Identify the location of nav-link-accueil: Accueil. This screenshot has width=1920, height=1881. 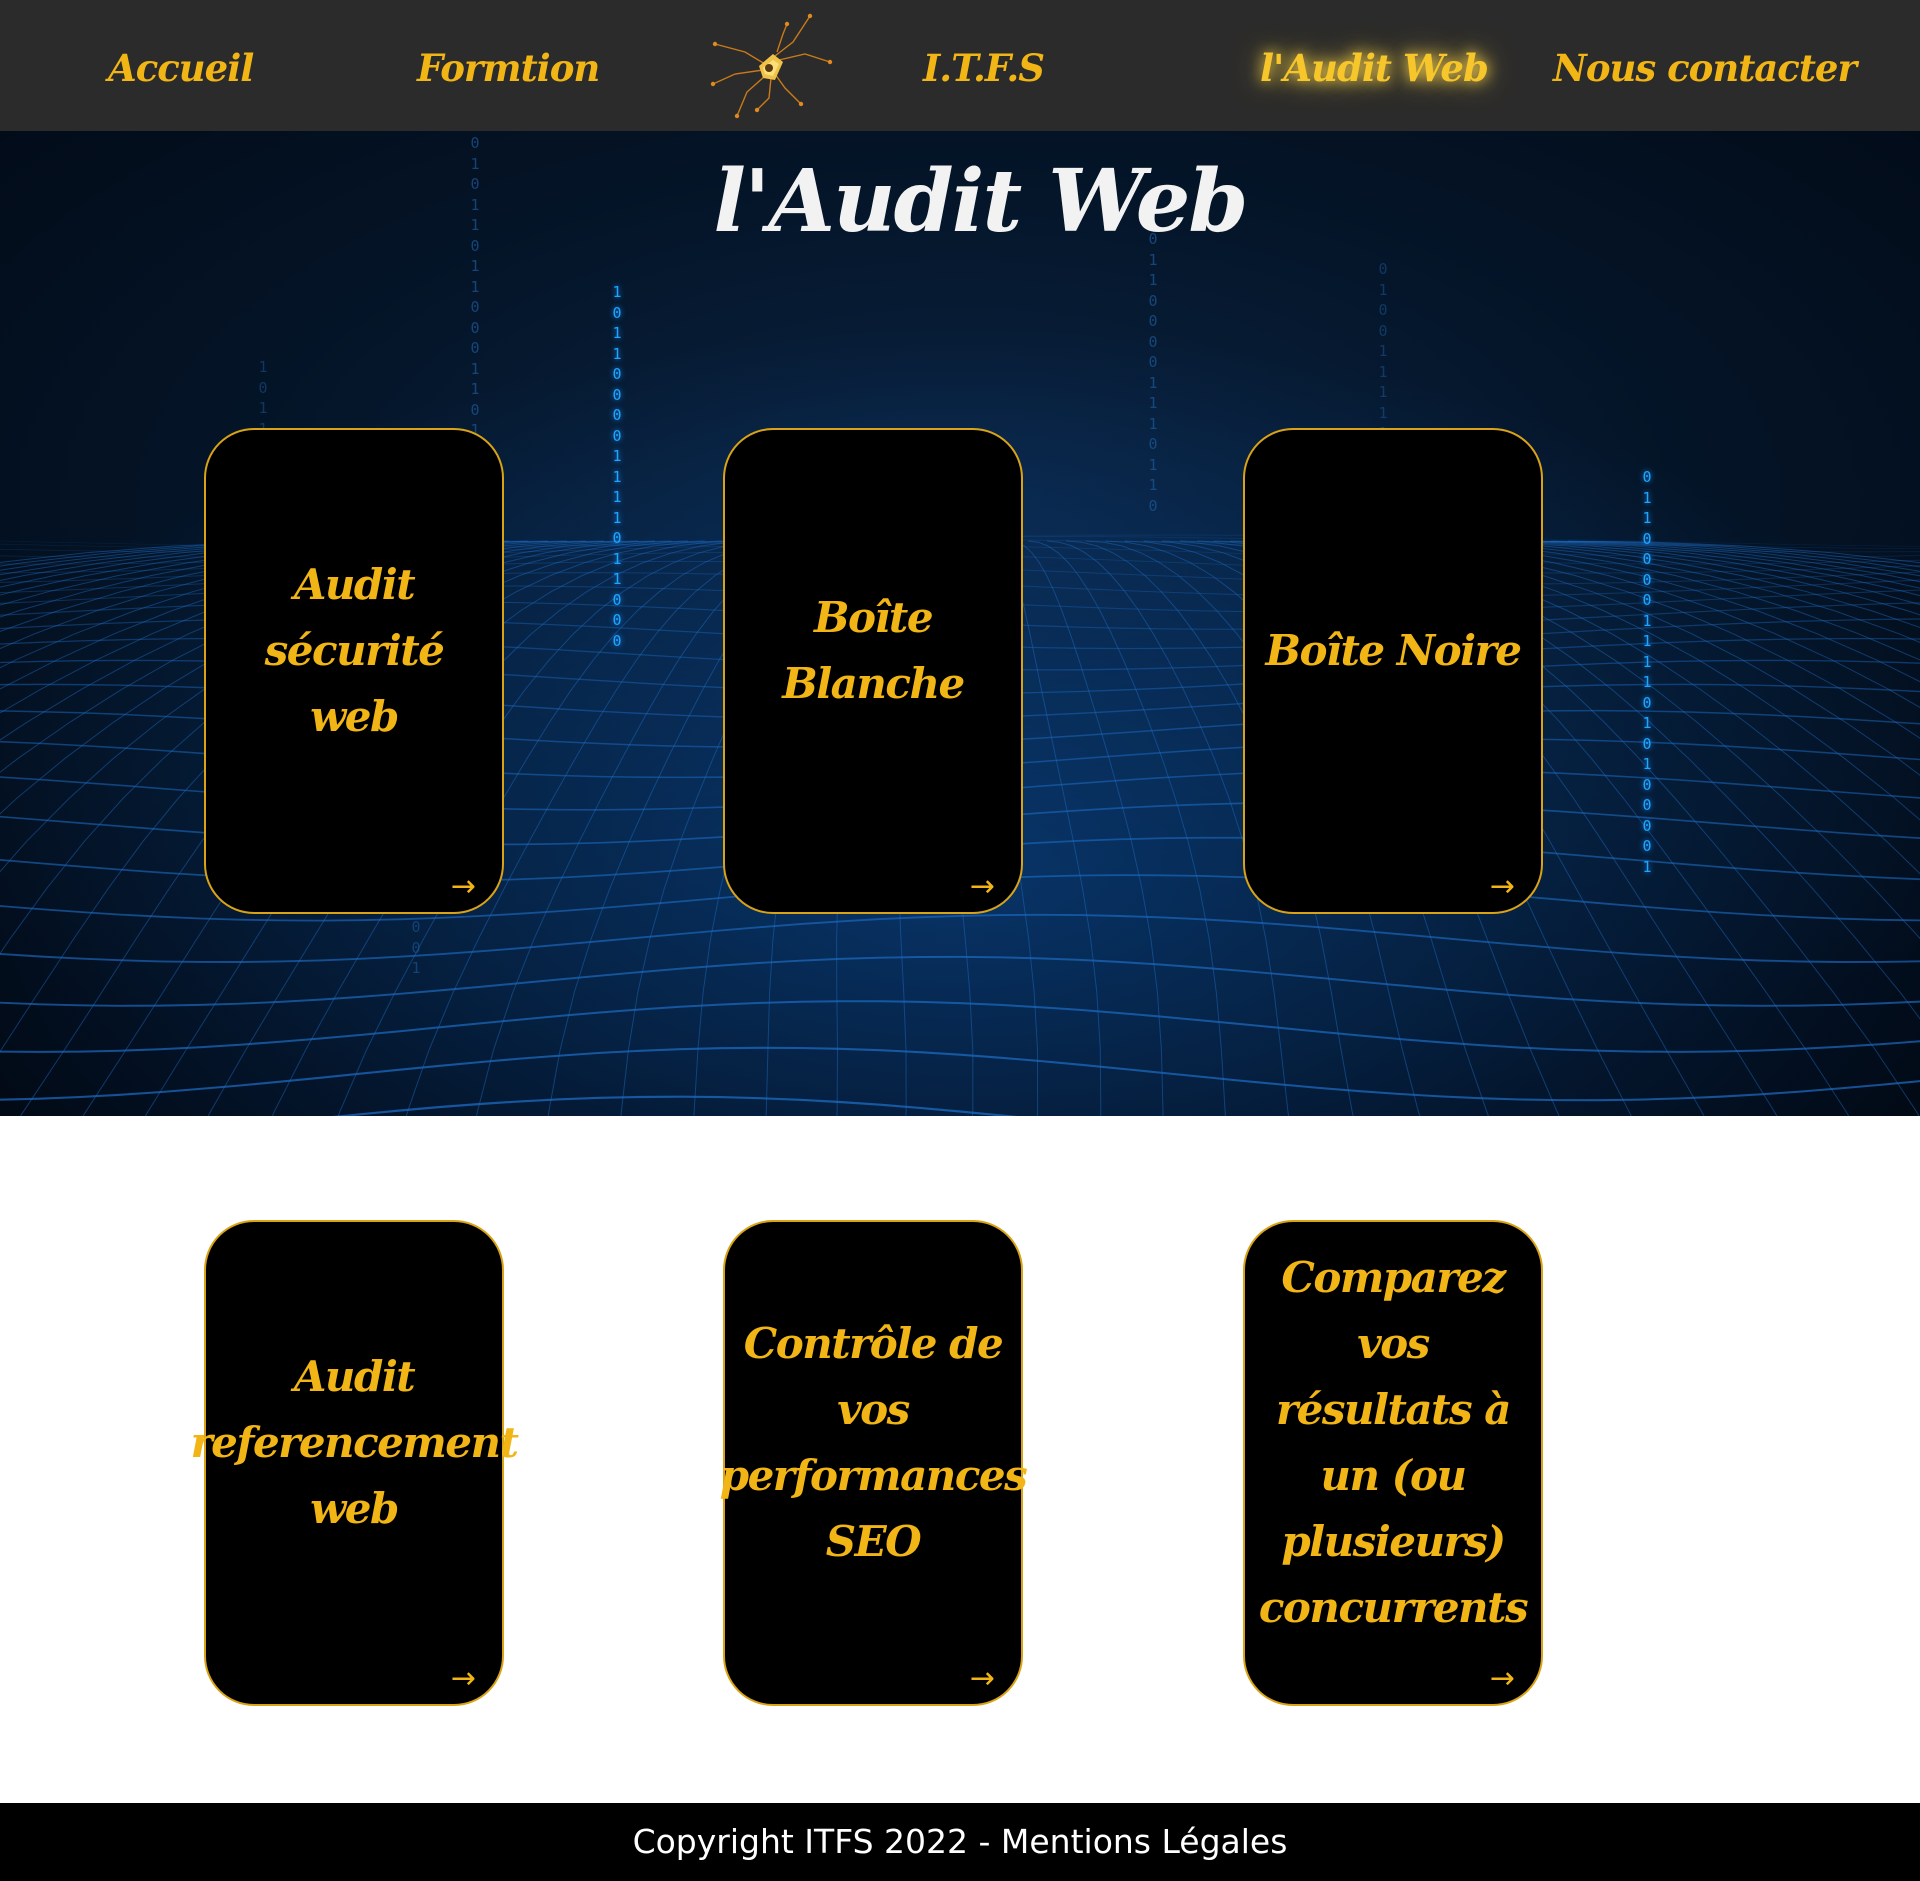
(181, 68).